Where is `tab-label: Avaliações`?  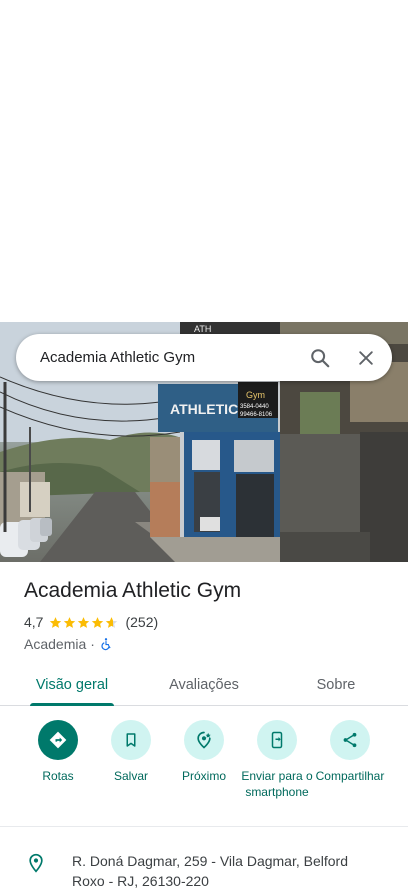
tab-label: Avaliações is located at coordinates (204, 684).